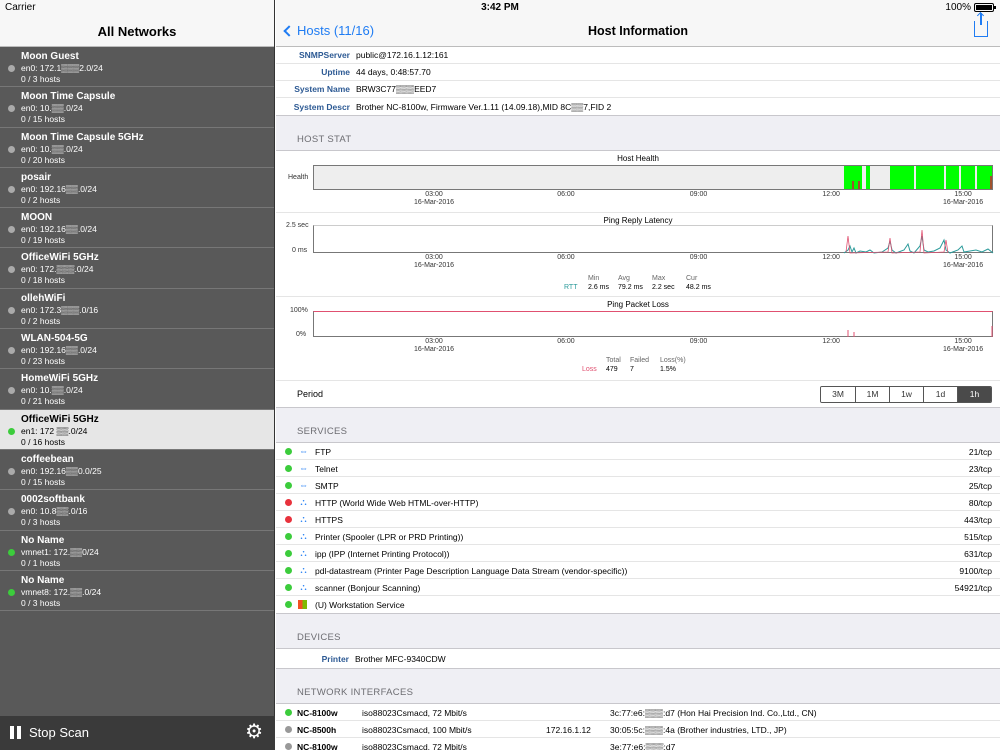  Describe the element at coordinates (668, 369) in the screenshot. I see `stats-value: 1.5%` at that location.